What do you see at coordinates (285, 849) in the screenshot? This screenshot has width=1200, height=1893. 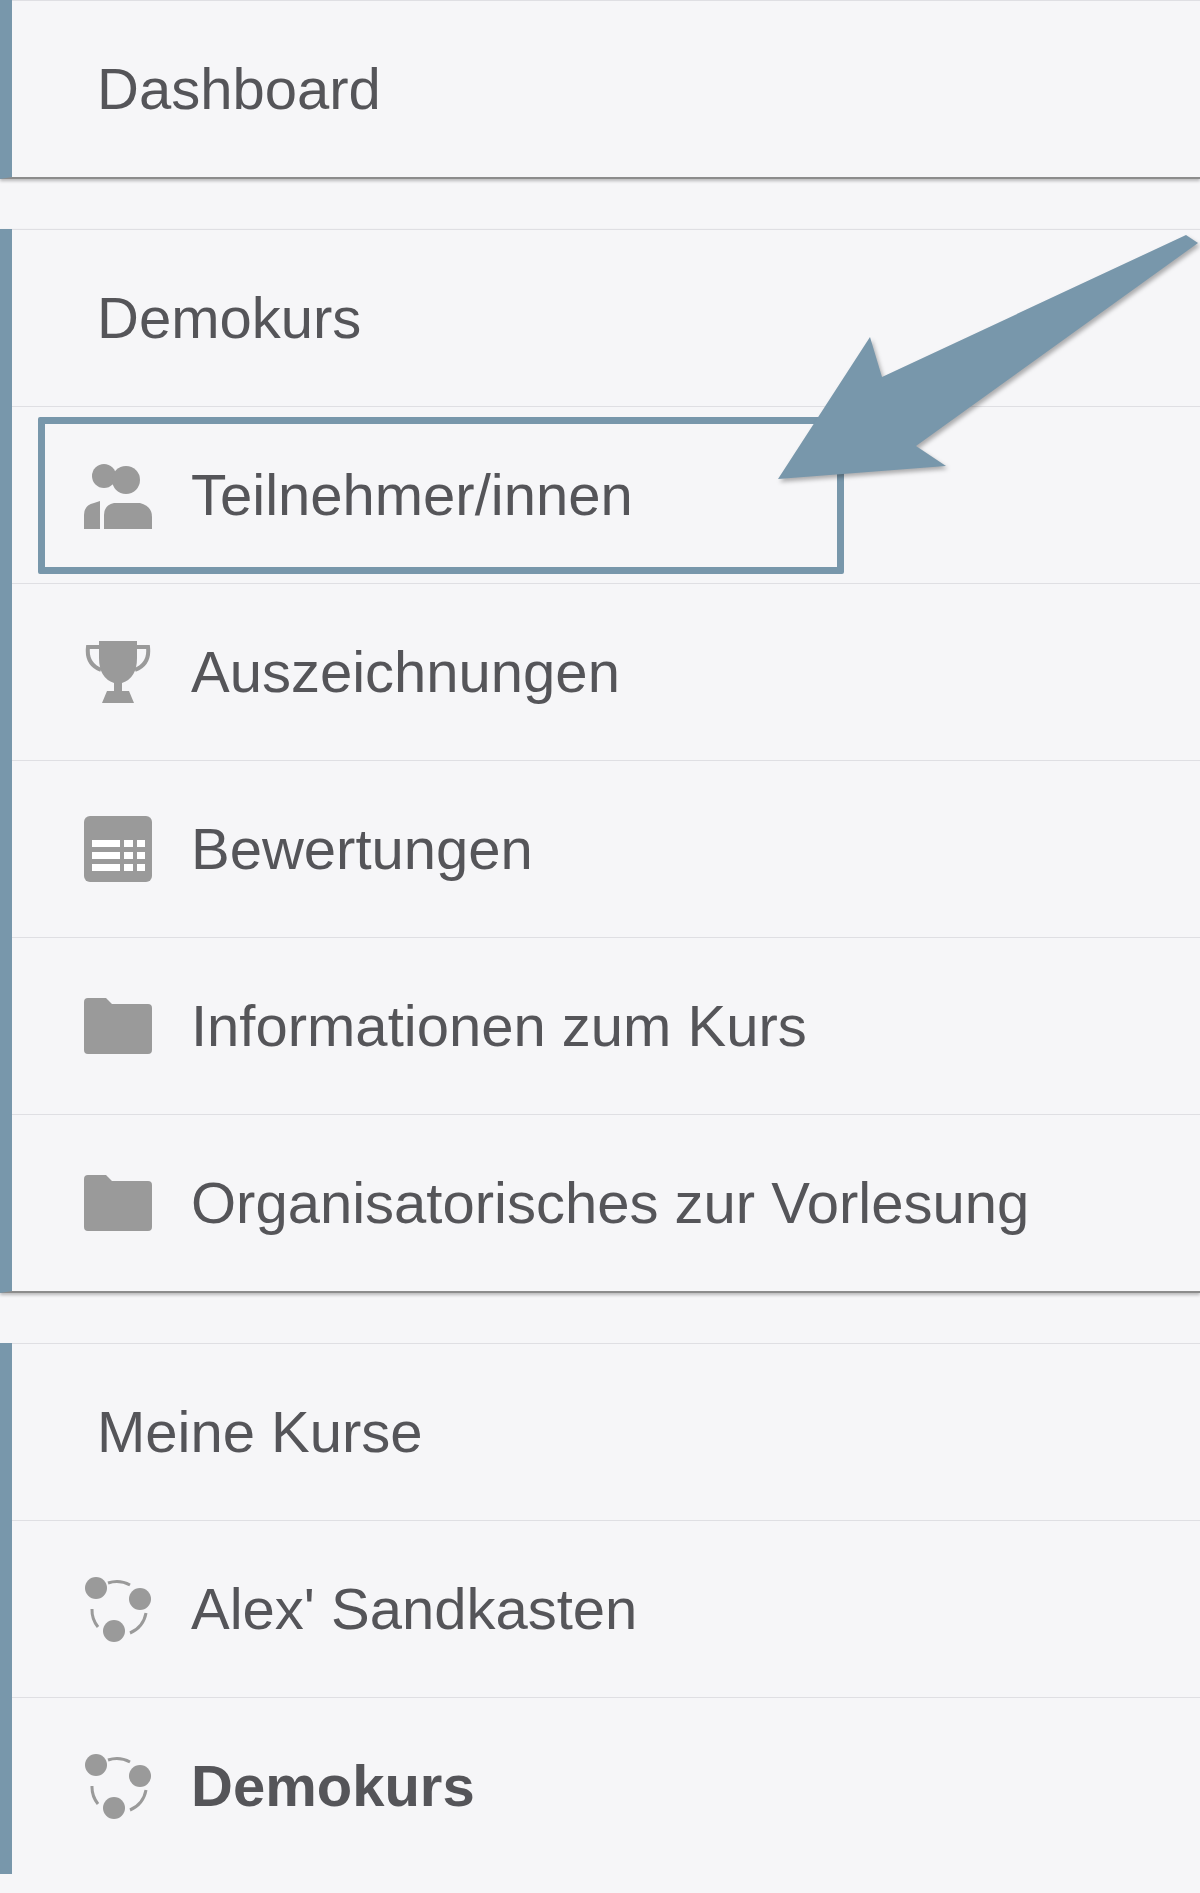 I see `nav-item: Bewertungen` at bounding box center [285, 849].